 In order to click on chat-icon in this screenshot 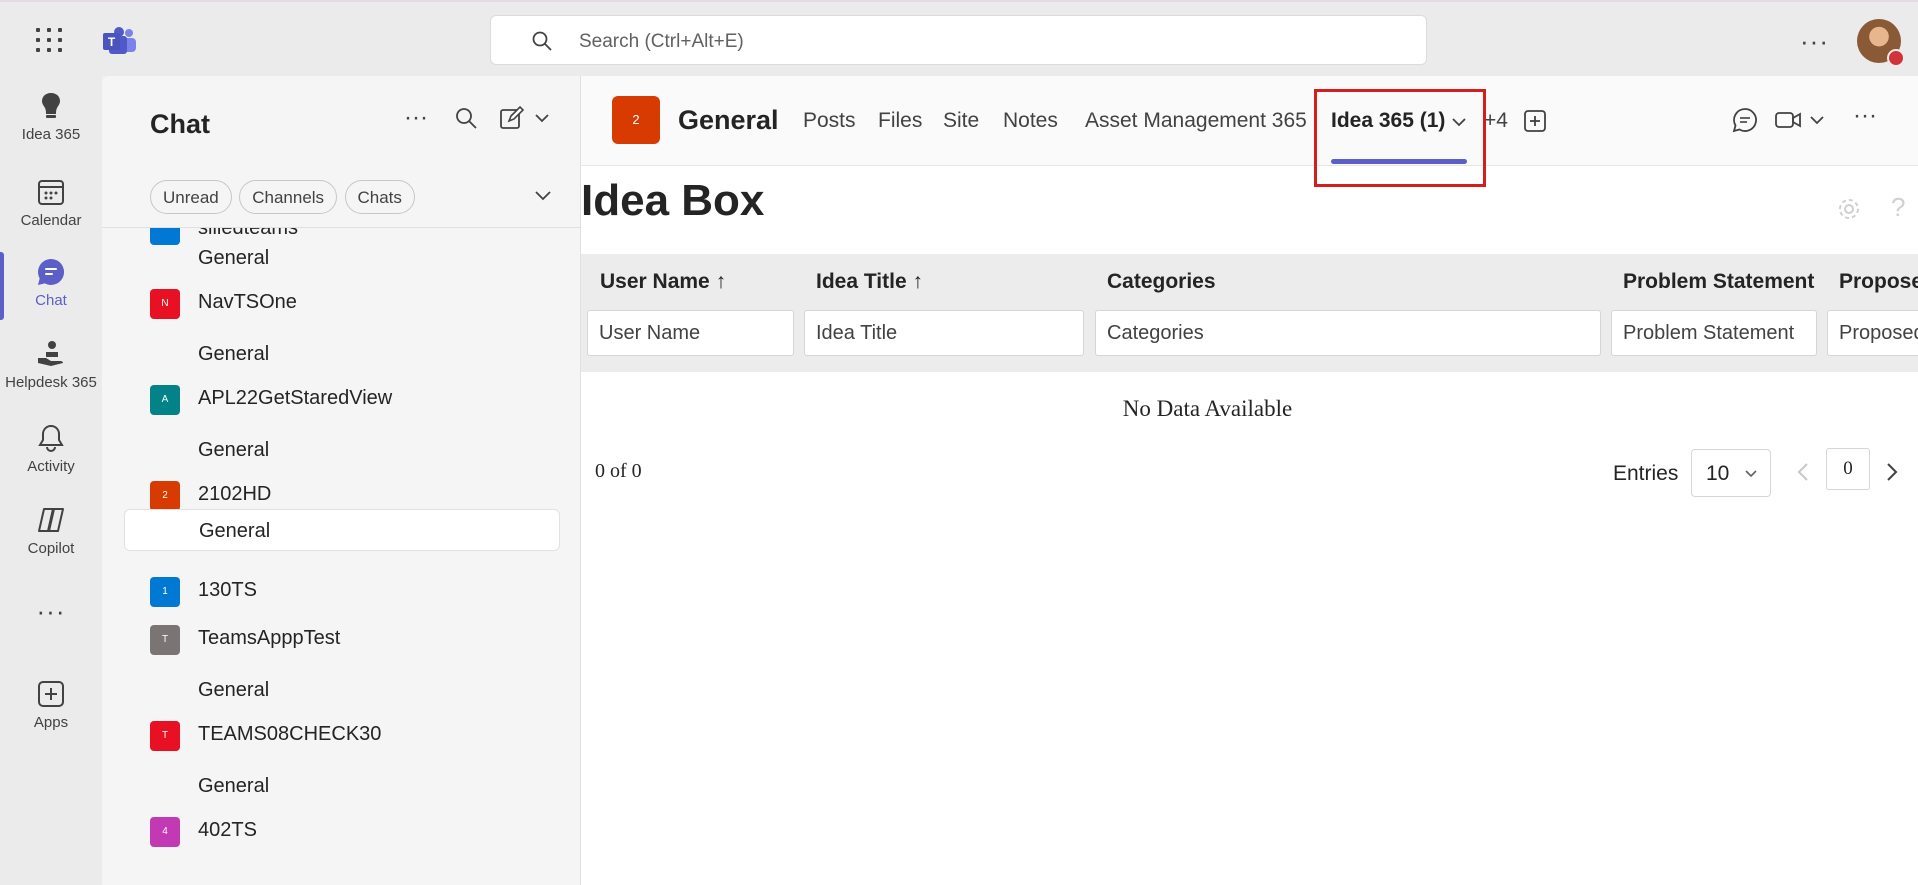, I will do `click(51, 271)`.